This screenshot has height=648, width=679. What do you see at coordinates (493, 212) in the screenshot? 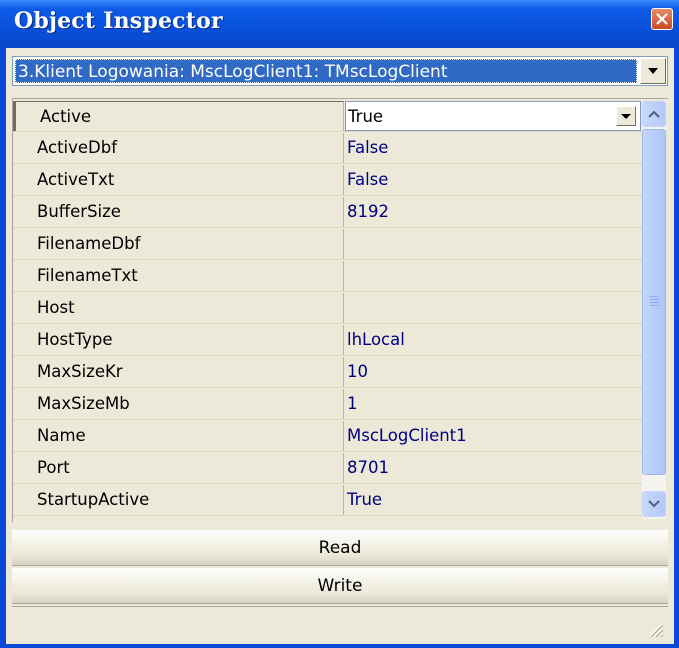
I see `property-value: 8192` at bounding box center [493, 212].